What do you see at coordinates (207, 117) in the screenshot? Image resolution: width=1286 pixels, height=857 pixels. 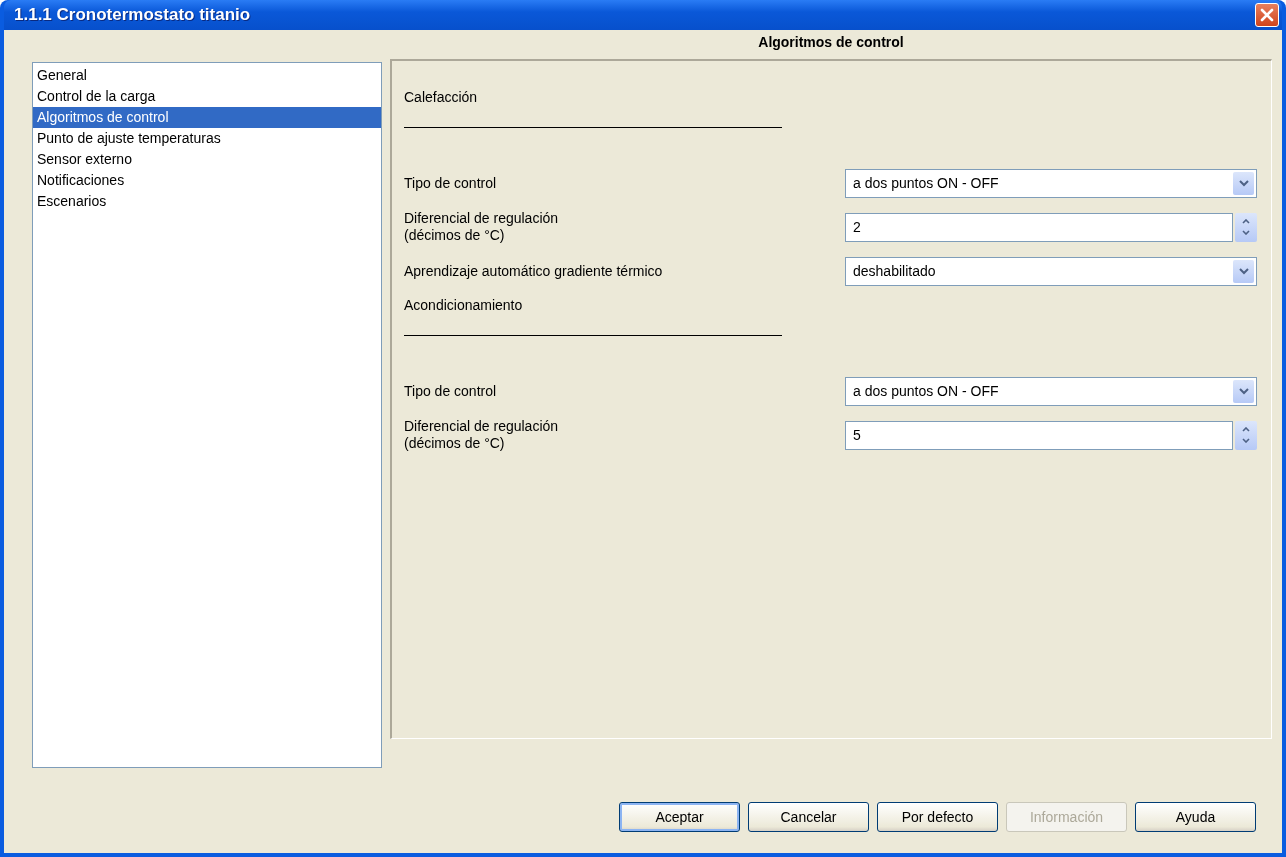 I see `sidebar-item: Algoritmos de control` at bounding box center [207, 117].